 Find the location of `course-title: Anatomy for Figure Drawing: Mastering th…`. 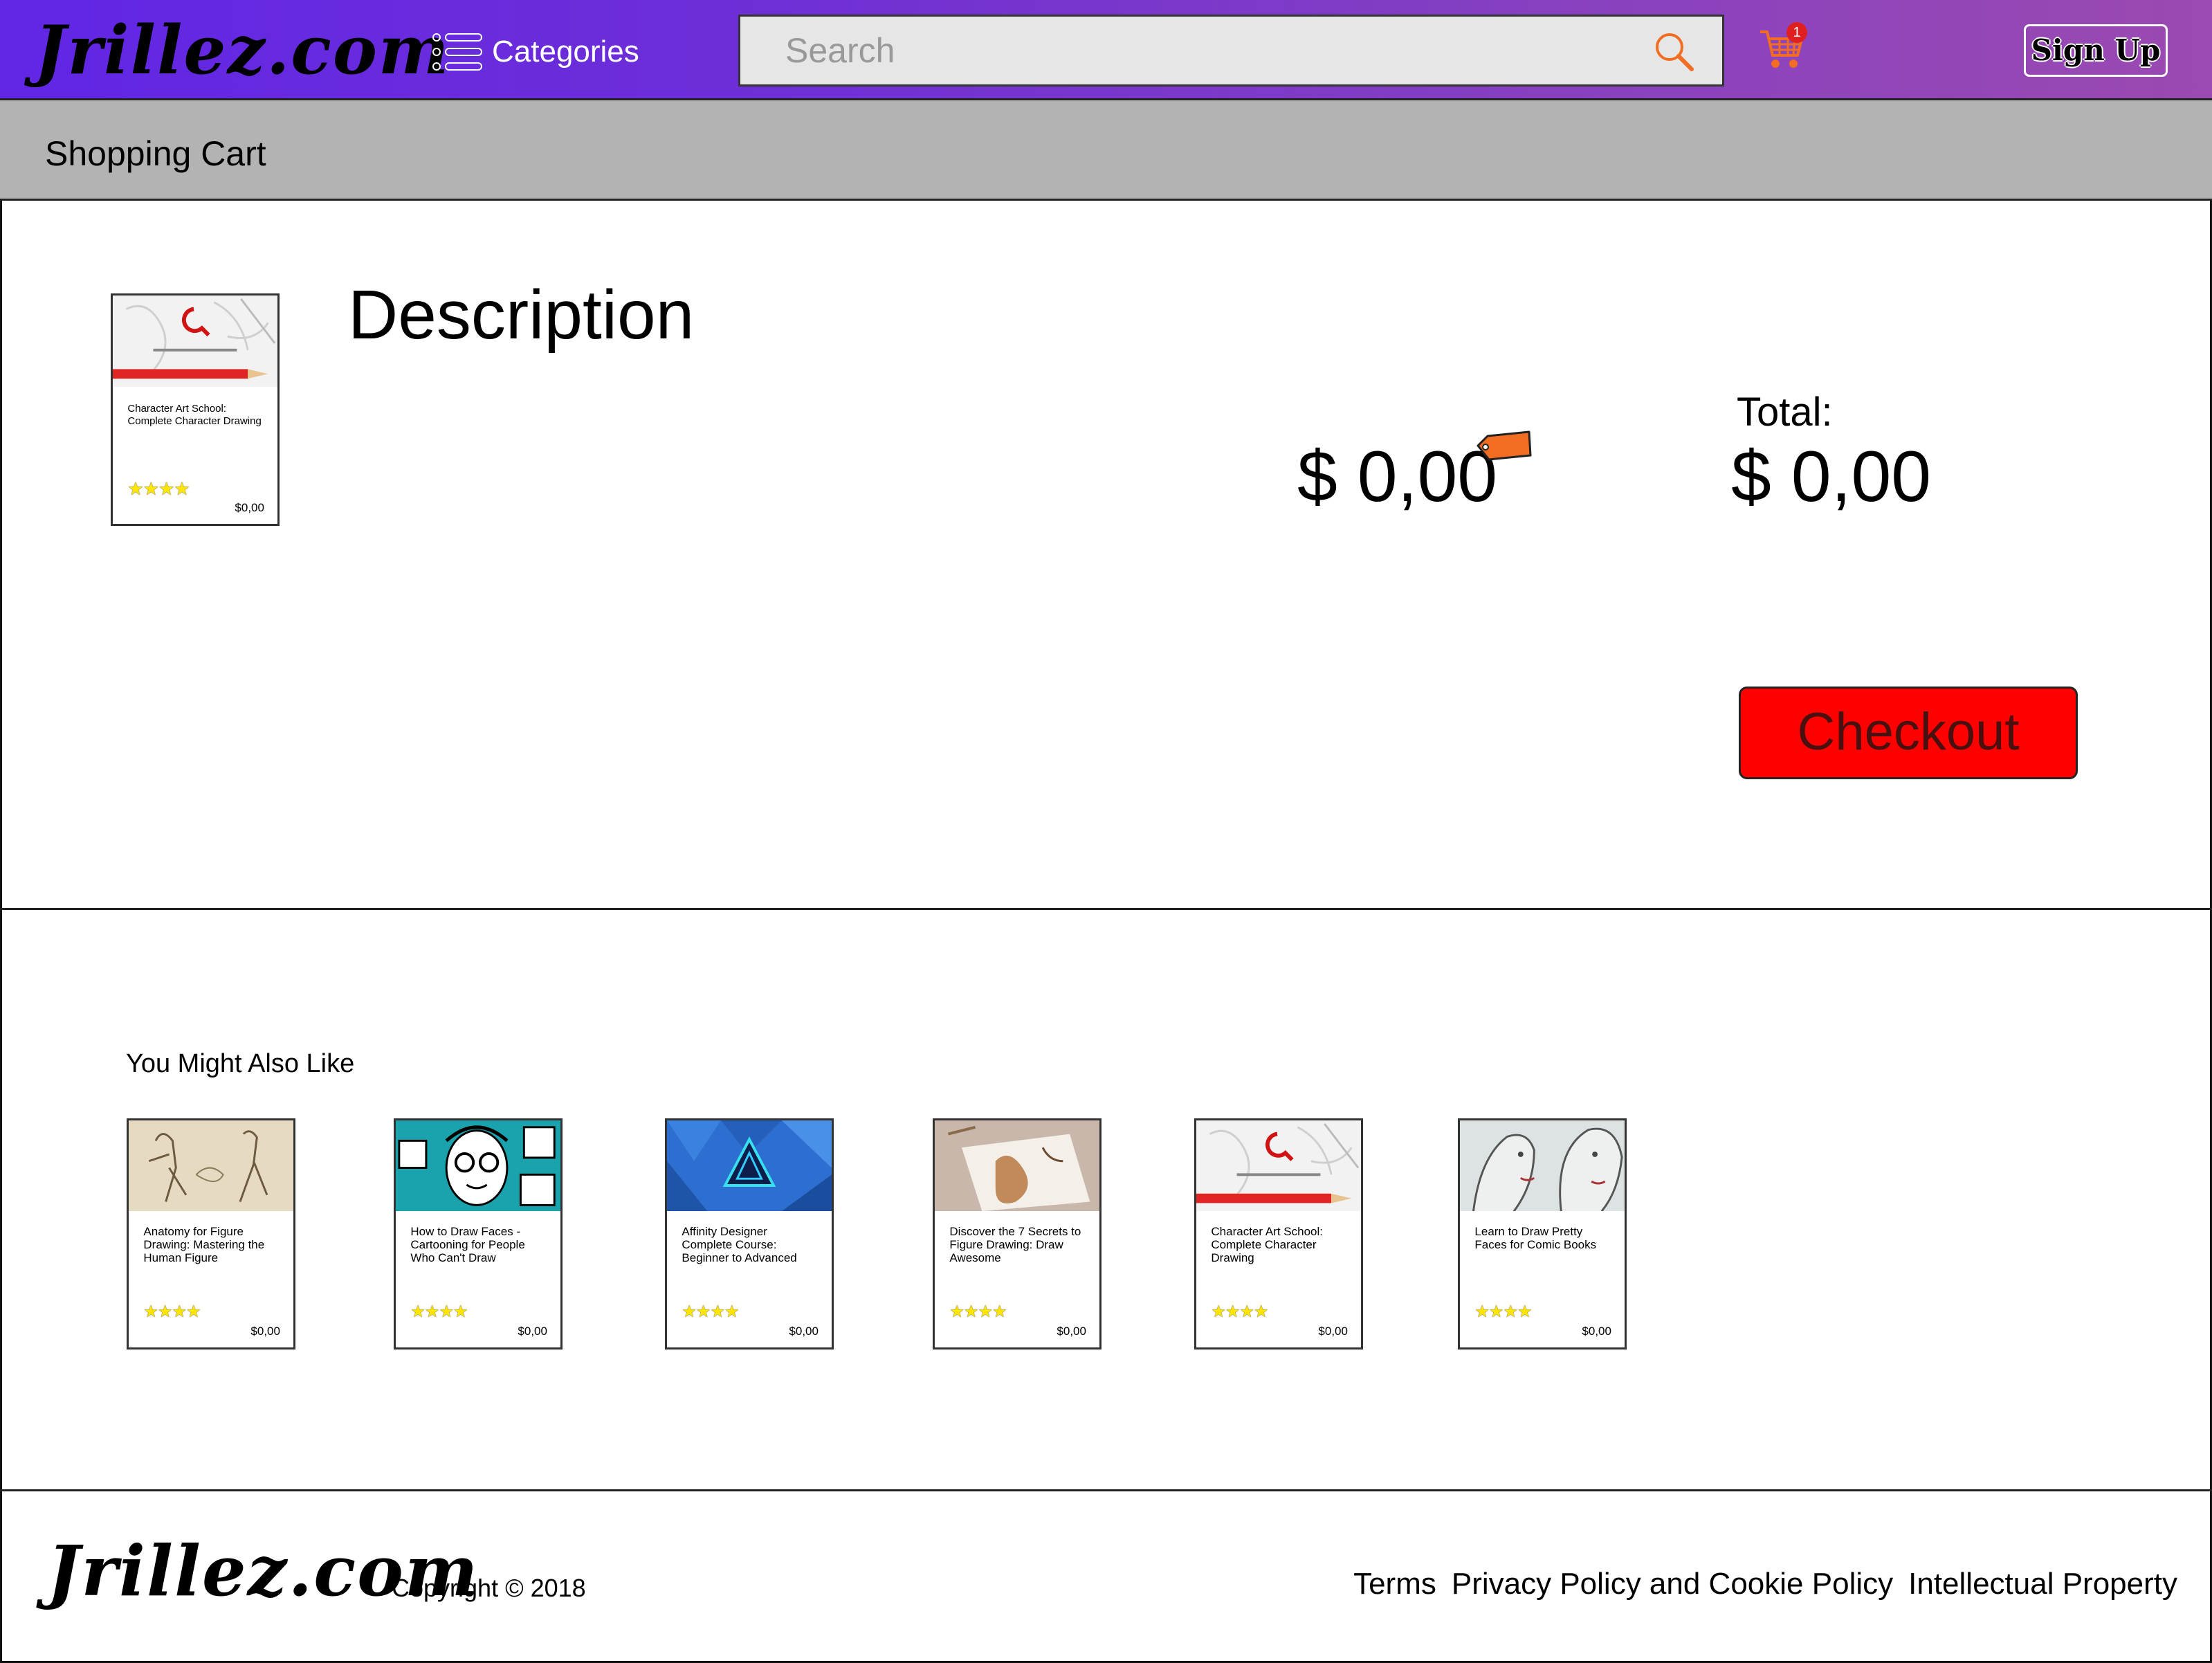

course-title: Anatomy for Figure Drawing: Mastering th… is located at coordinates (204, 1244).